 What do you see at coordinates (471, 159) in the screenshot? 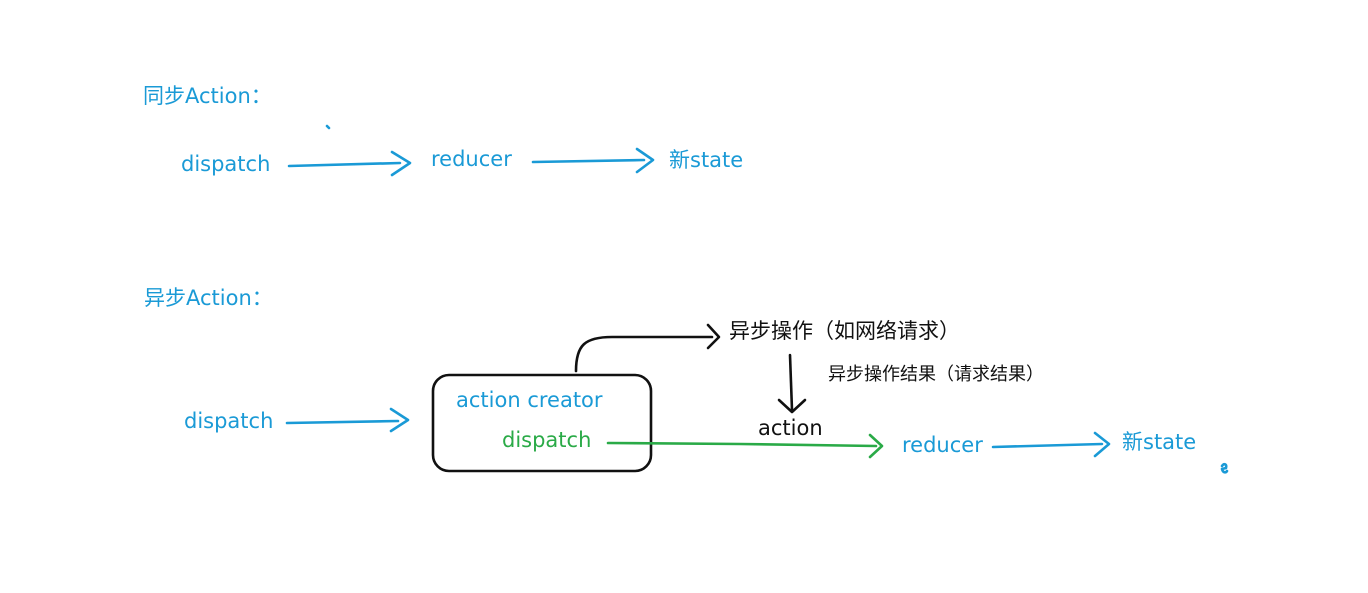
I see `sync-reducer-label: reducer` at bounding box center [471, 159].